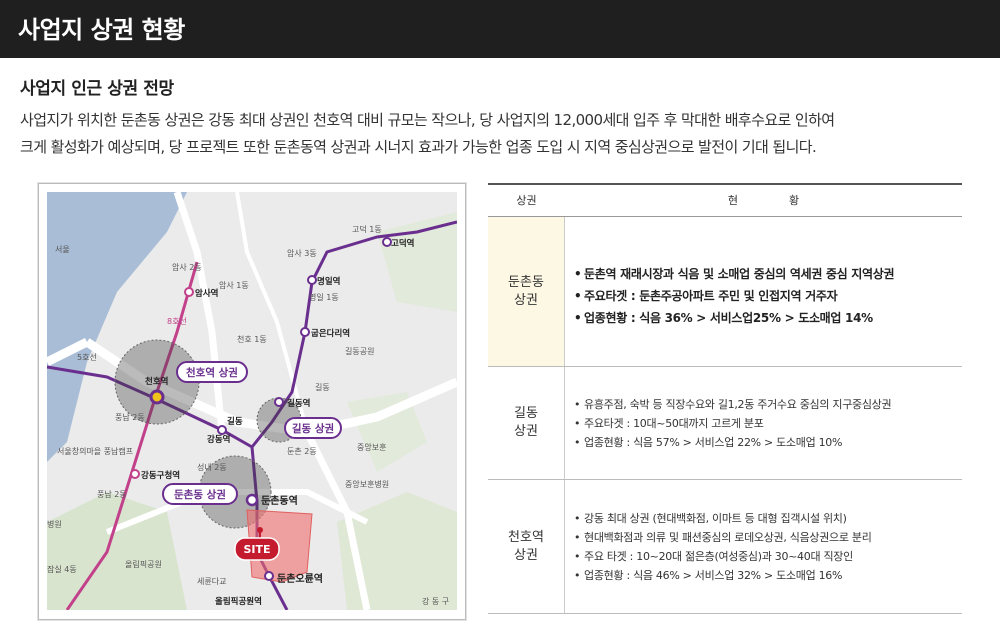  I want to click on place-label: 천호 1동, so click(252, 339).